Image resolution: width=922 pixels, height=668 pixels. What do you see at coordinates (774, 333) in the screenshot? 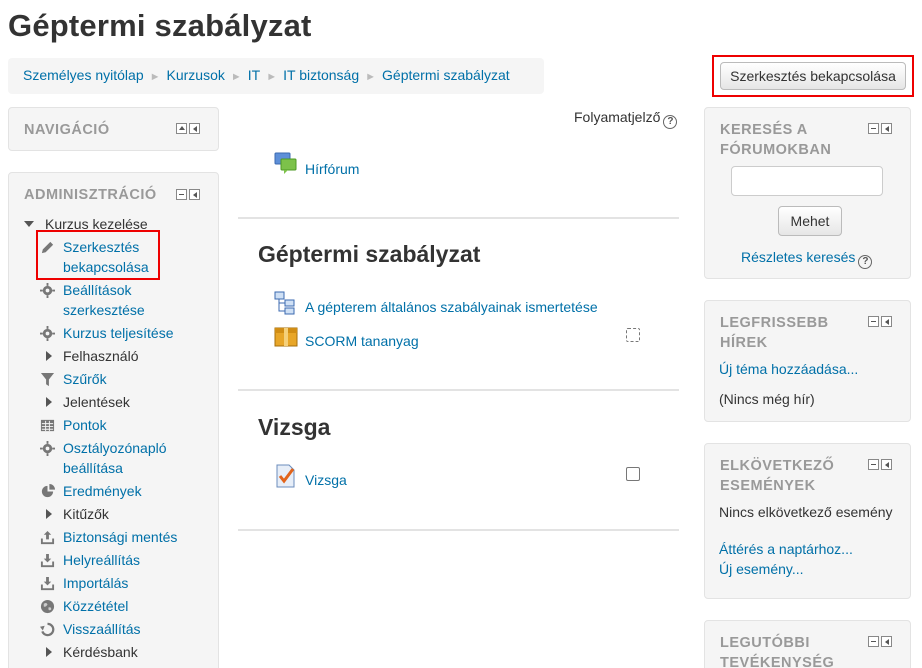
I see `latest-news-block-title: LEGFRISSEBB HÍREK` at bounding box center [774, 333].